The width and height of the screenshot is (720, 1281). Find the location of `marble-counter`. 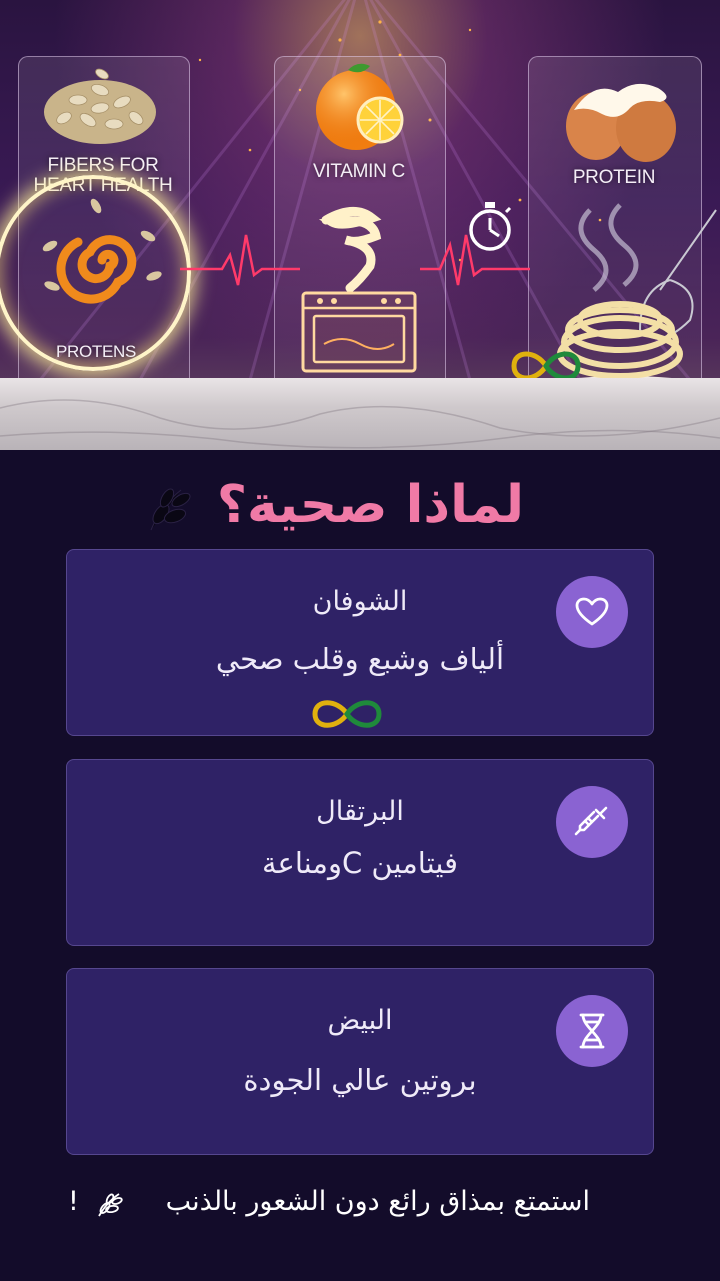

marble-counter is located at coordinates (360, 414).